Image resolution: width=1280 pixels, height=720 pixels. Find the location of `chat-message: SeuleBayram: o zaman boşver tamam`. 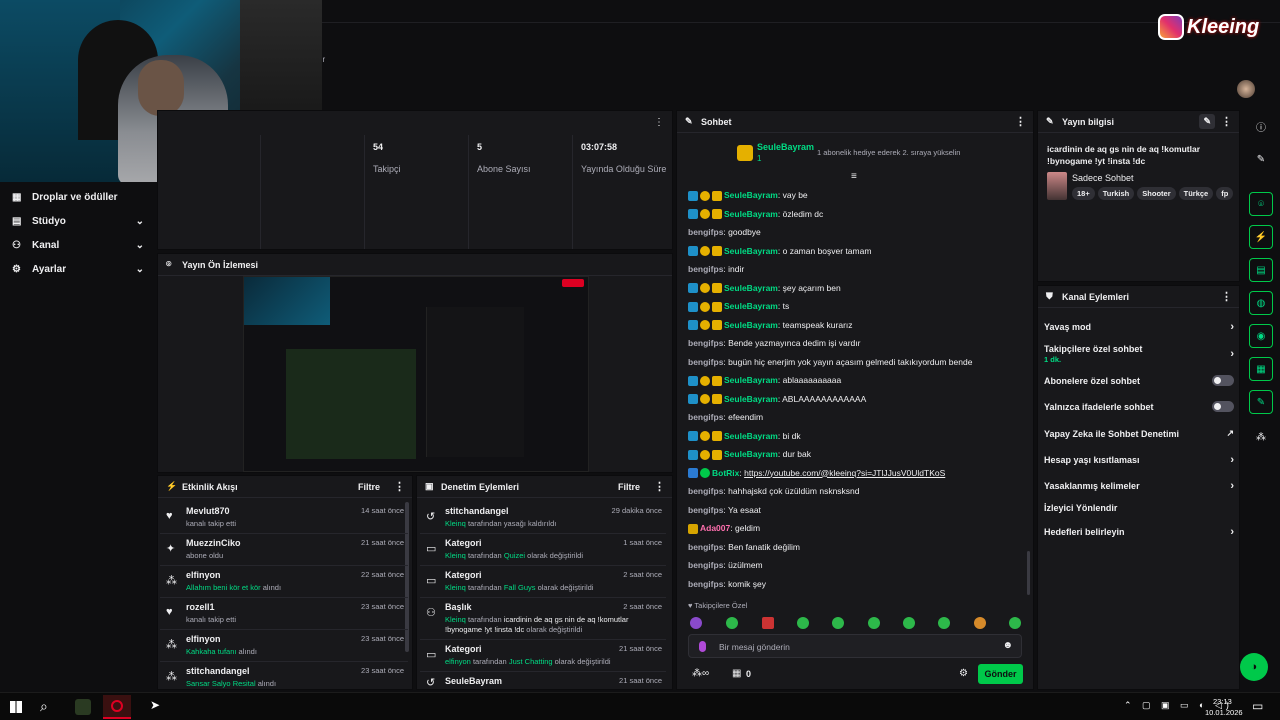

chat-message: SeuleBayram: o zaman boşver tamam is located at coordinates (779, 251).